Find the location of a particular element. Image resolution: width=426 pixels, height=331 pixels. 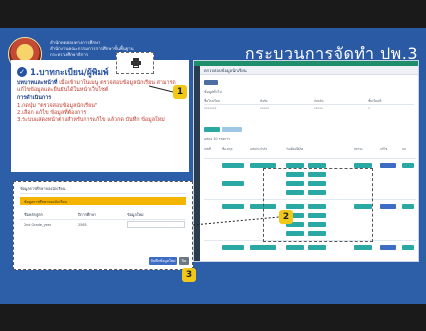

table-col: ลบ is located at coordinates (404, 149).